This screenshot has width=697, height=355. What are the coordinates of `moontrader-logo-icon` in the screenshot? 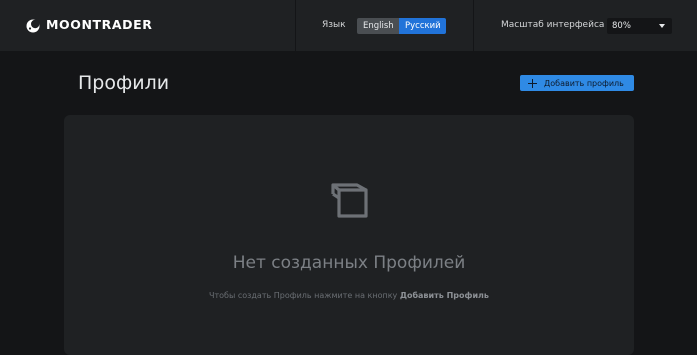 It's located at (33, 25).